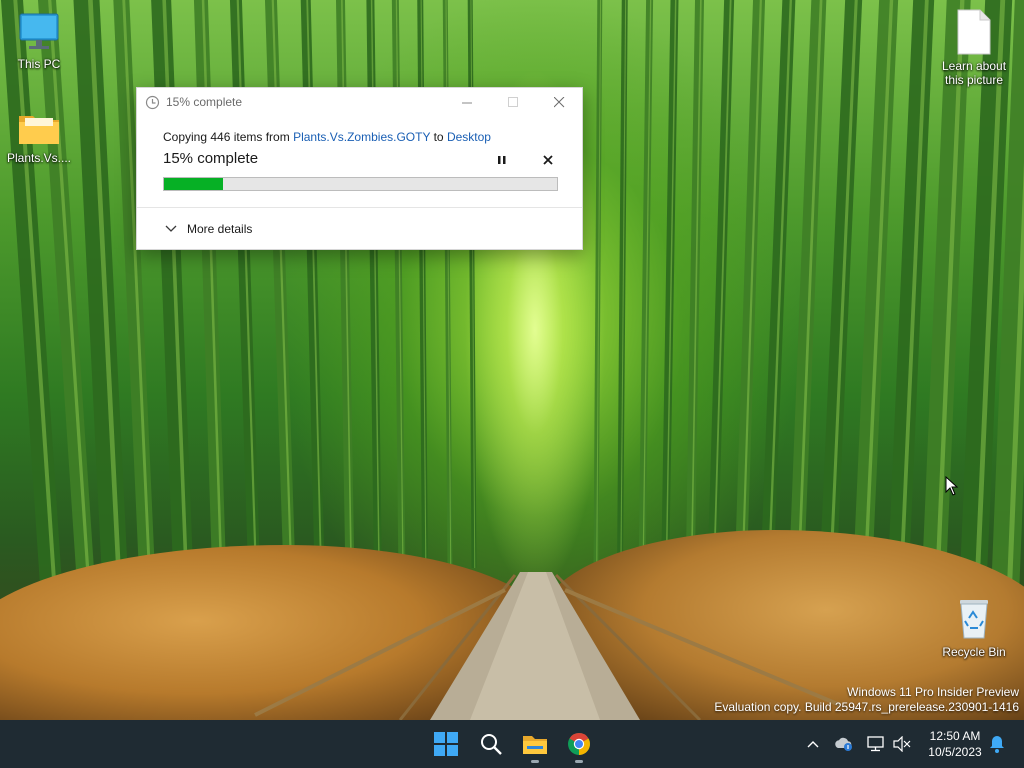  I want to click on learn-about-picture-desktop-icon: Learn about this picture, so click(974, 47).